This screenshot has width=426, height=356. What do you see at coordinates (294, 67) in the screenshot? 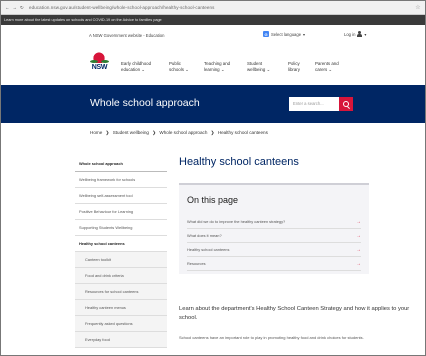
I see `nav-item-policy-library: Policy library` at bounding box center [294, 67].